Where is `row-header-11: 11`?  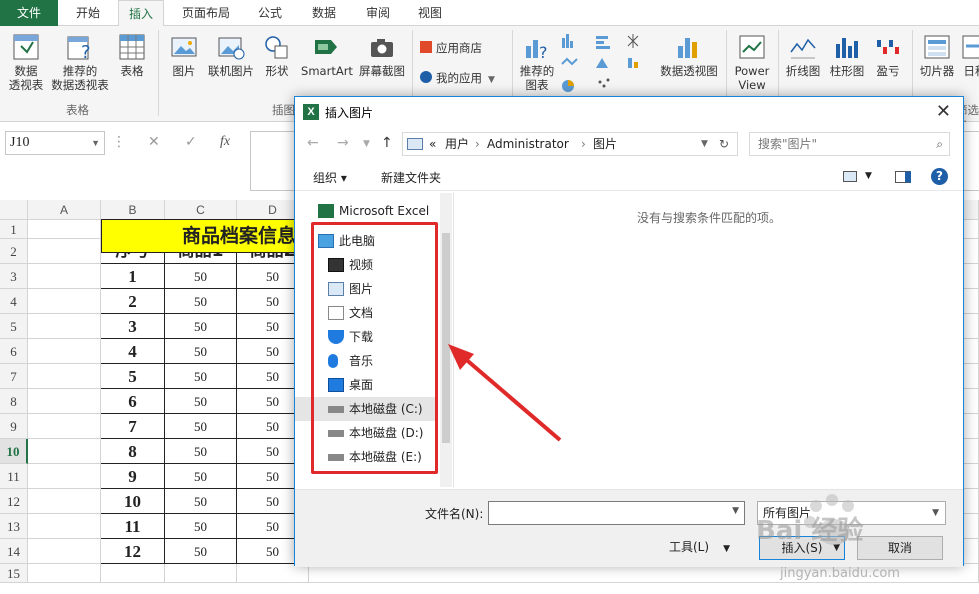
row-header-11: 11 is located at coordinates (14, 476).